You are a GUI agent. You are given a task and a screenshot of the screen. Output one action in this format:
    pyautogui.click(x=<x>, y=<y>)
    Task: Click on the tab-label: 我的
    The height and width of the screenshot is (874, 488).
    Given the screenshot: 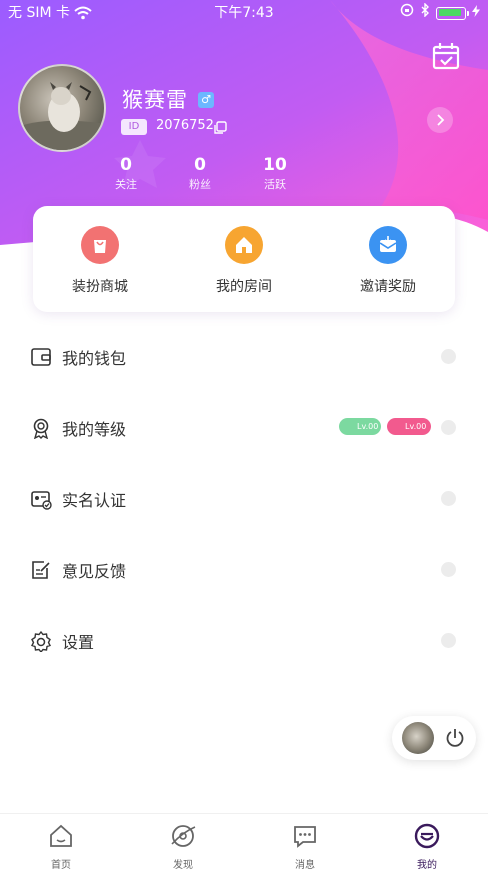 What is the action you would take?
    pyautogui.click(x=427, y=865)
    